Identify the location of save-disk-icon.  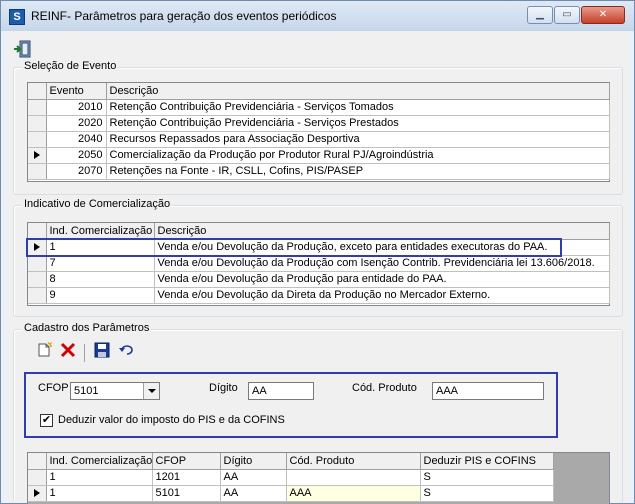
(102, 350).